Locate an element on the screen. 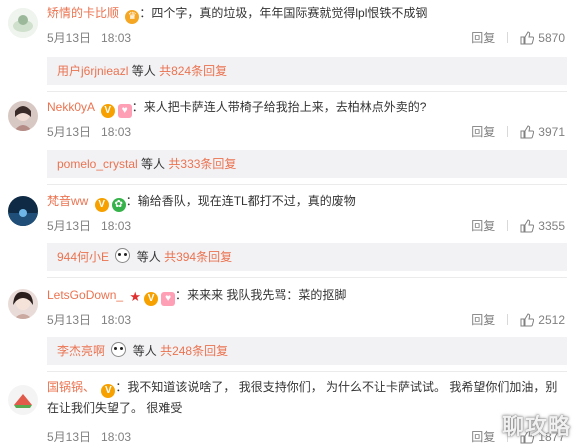 This screenshot has height=445, width=577. reply-user: pomelo_crystal is located at coordinates (97, 164).